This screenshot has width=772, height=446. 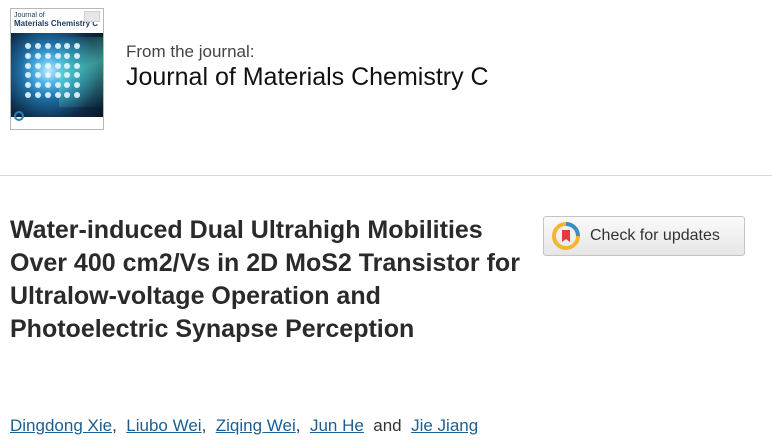 What do you see at coordinates (163, 425) in the screenshot?
I see `author-link: Liubo Wei` at bounding box center [163, 425].